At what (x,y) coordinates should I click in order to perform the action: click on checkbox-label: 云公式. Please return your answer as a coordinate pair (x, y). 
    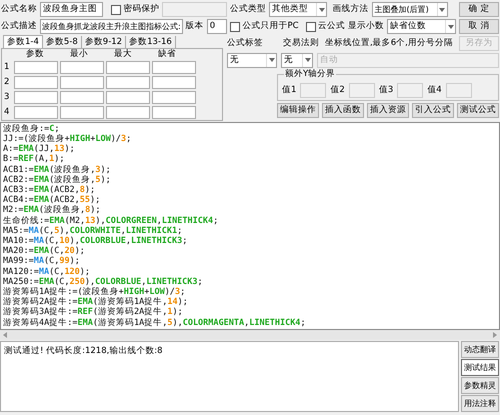
    Looking at the image, I should click on (332, 26).